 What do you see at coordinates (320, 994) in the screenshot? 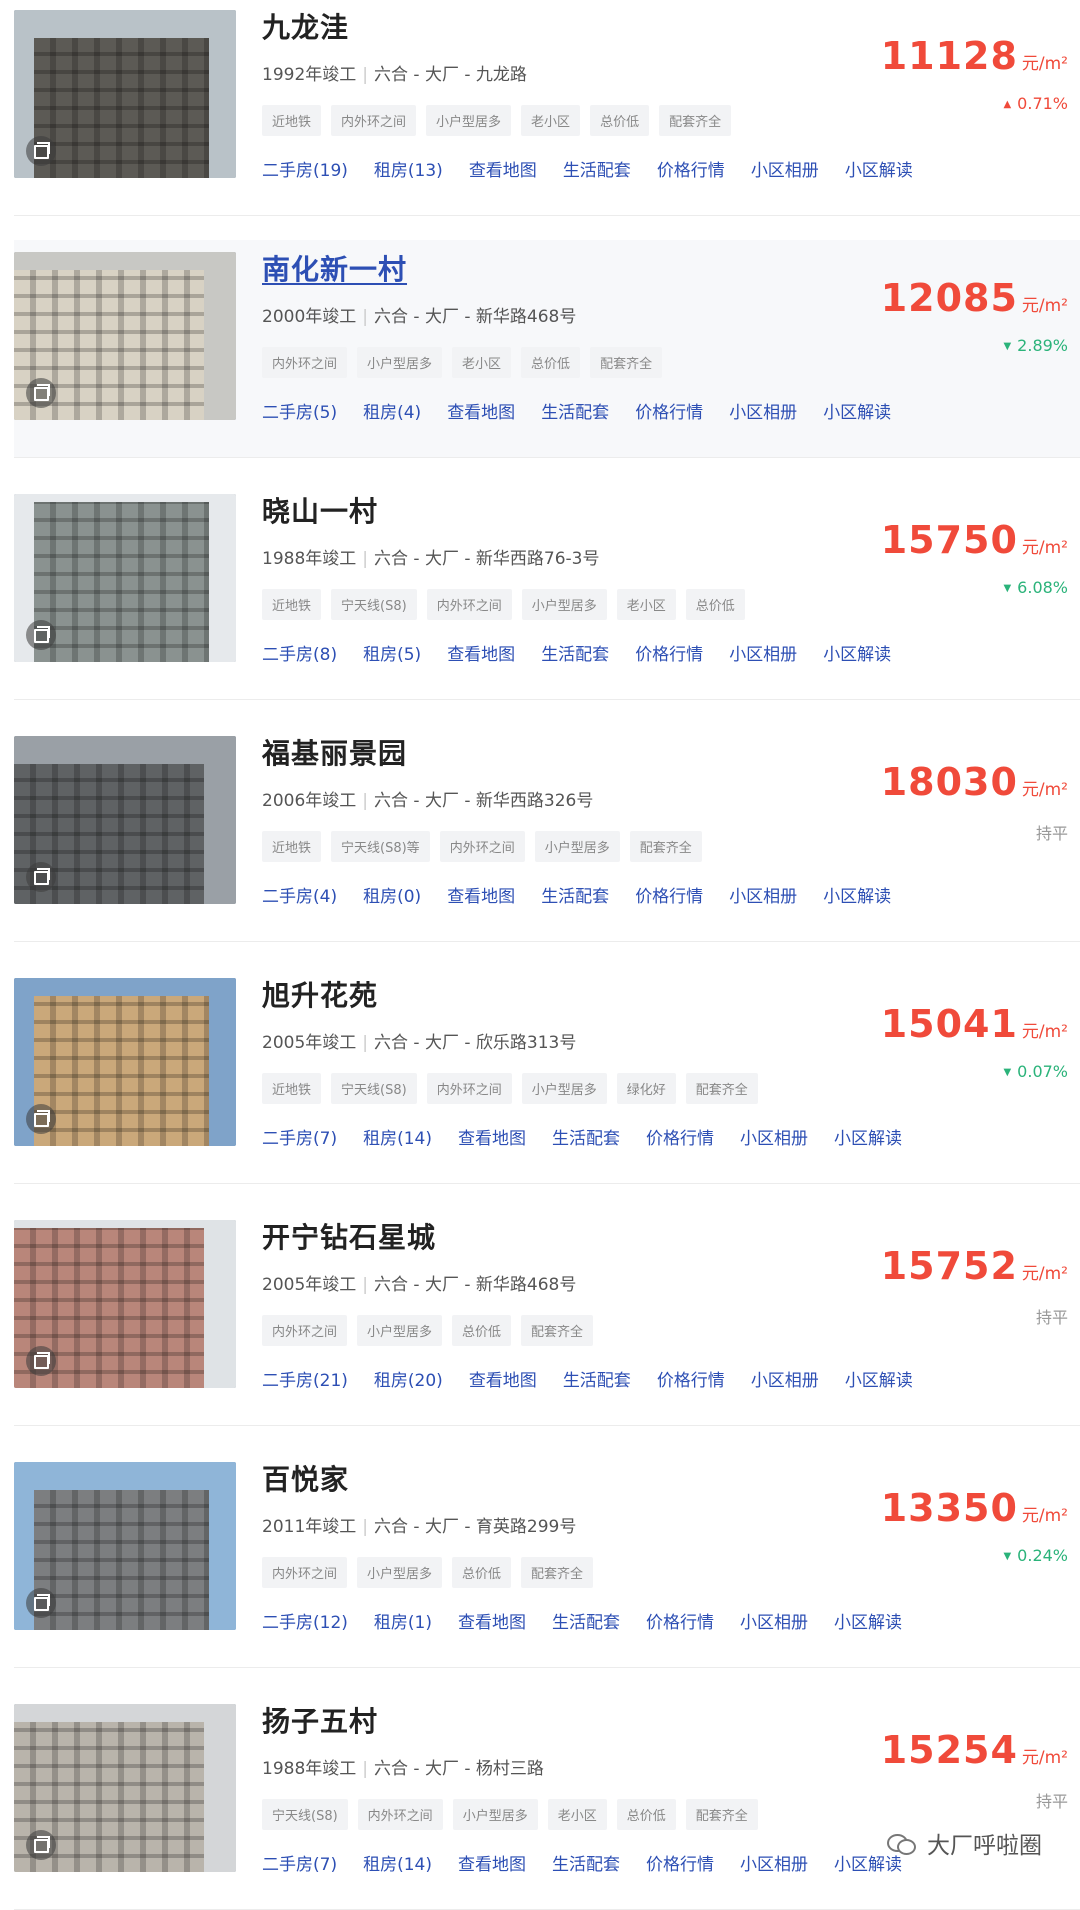
I see `community-name: 旭升花苑` at bounding box center [320, 994].